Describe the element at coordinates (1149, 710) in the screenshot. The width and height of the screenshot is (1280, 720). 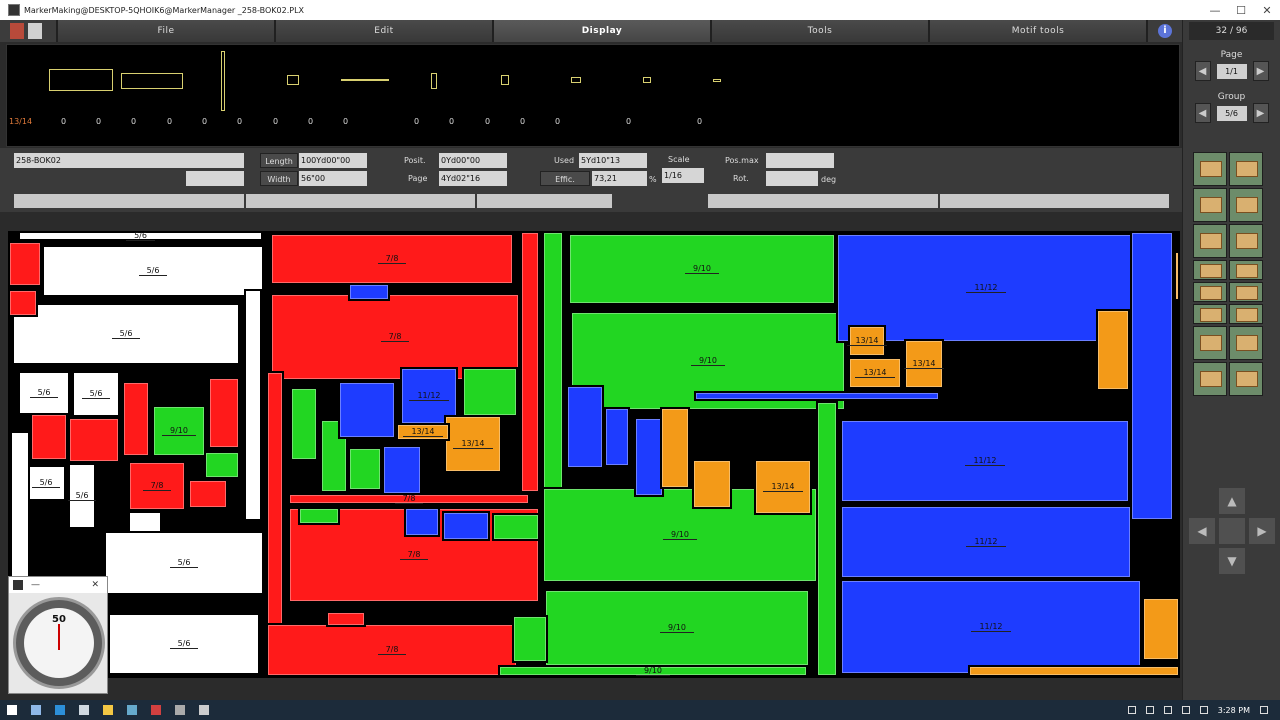
I see `network-icon` at that location.